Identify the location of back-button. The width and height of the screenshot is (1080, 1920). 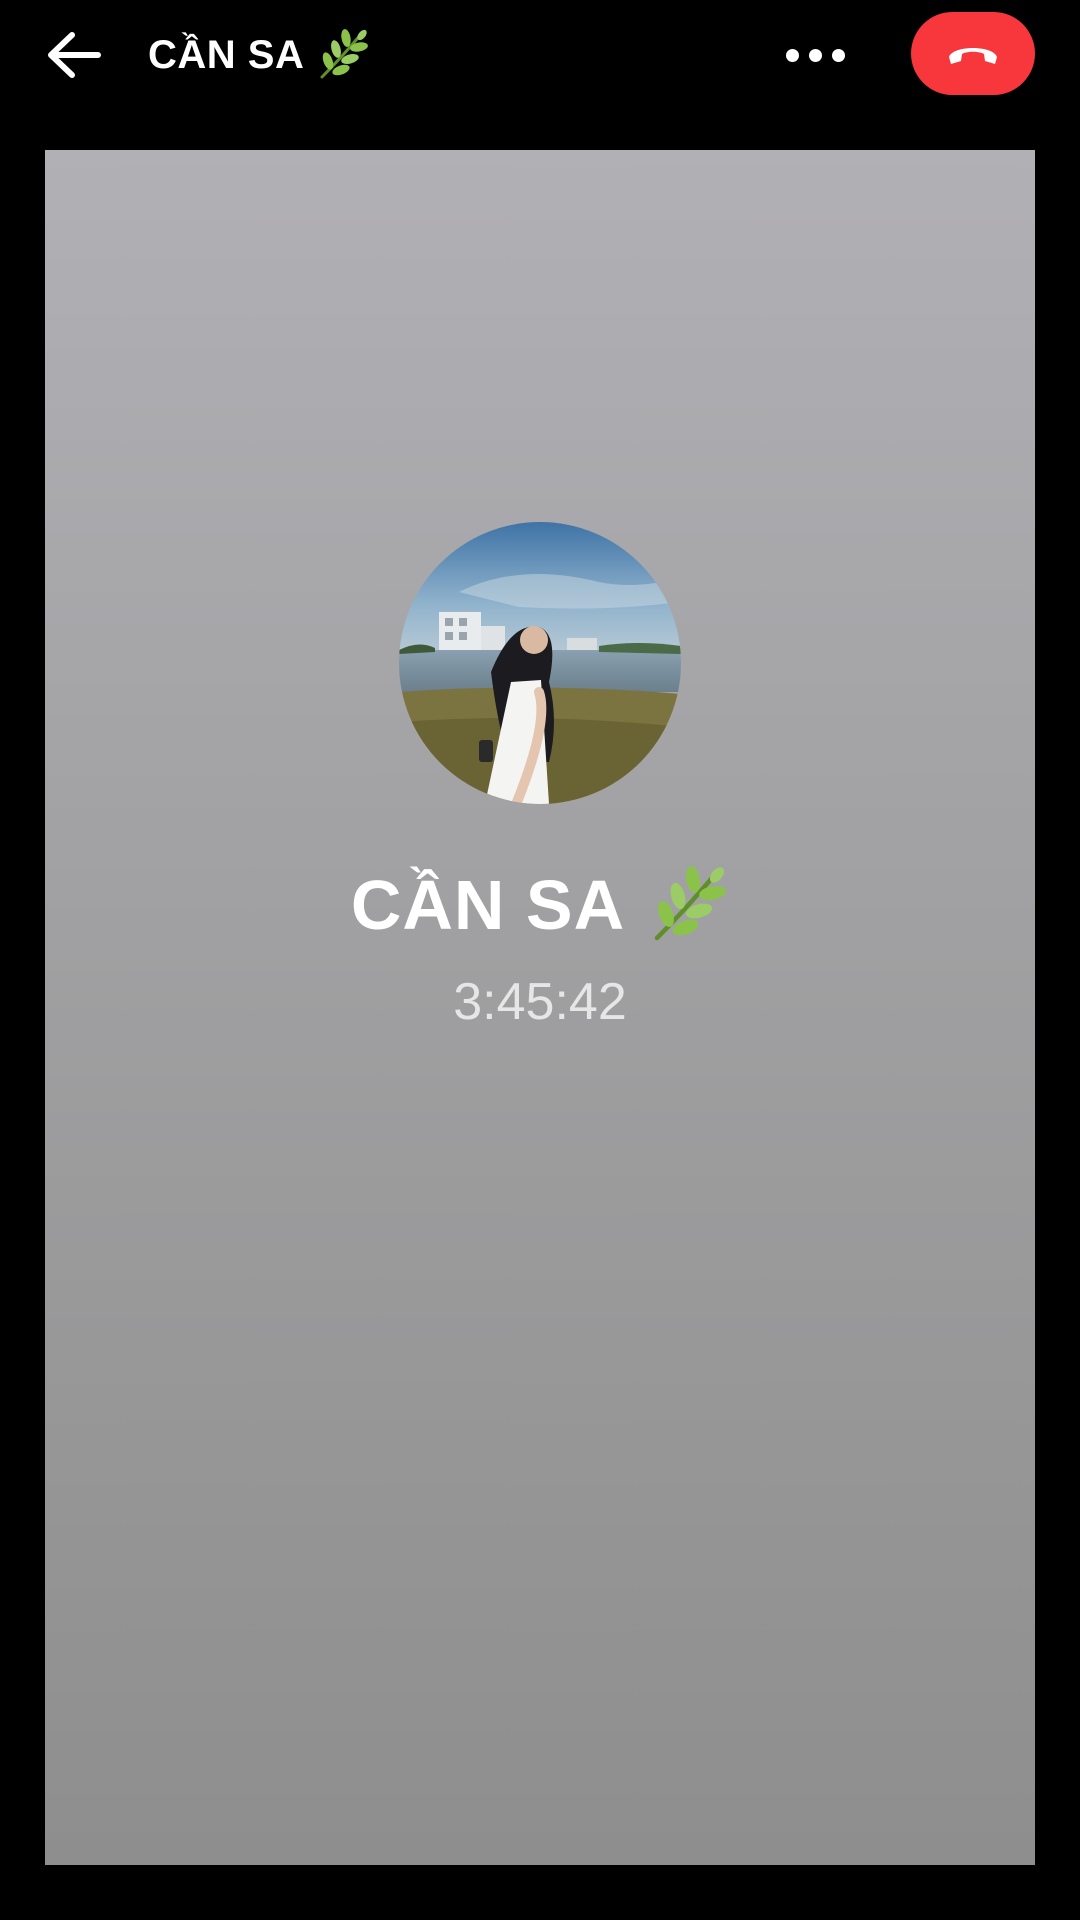
(74, 55).